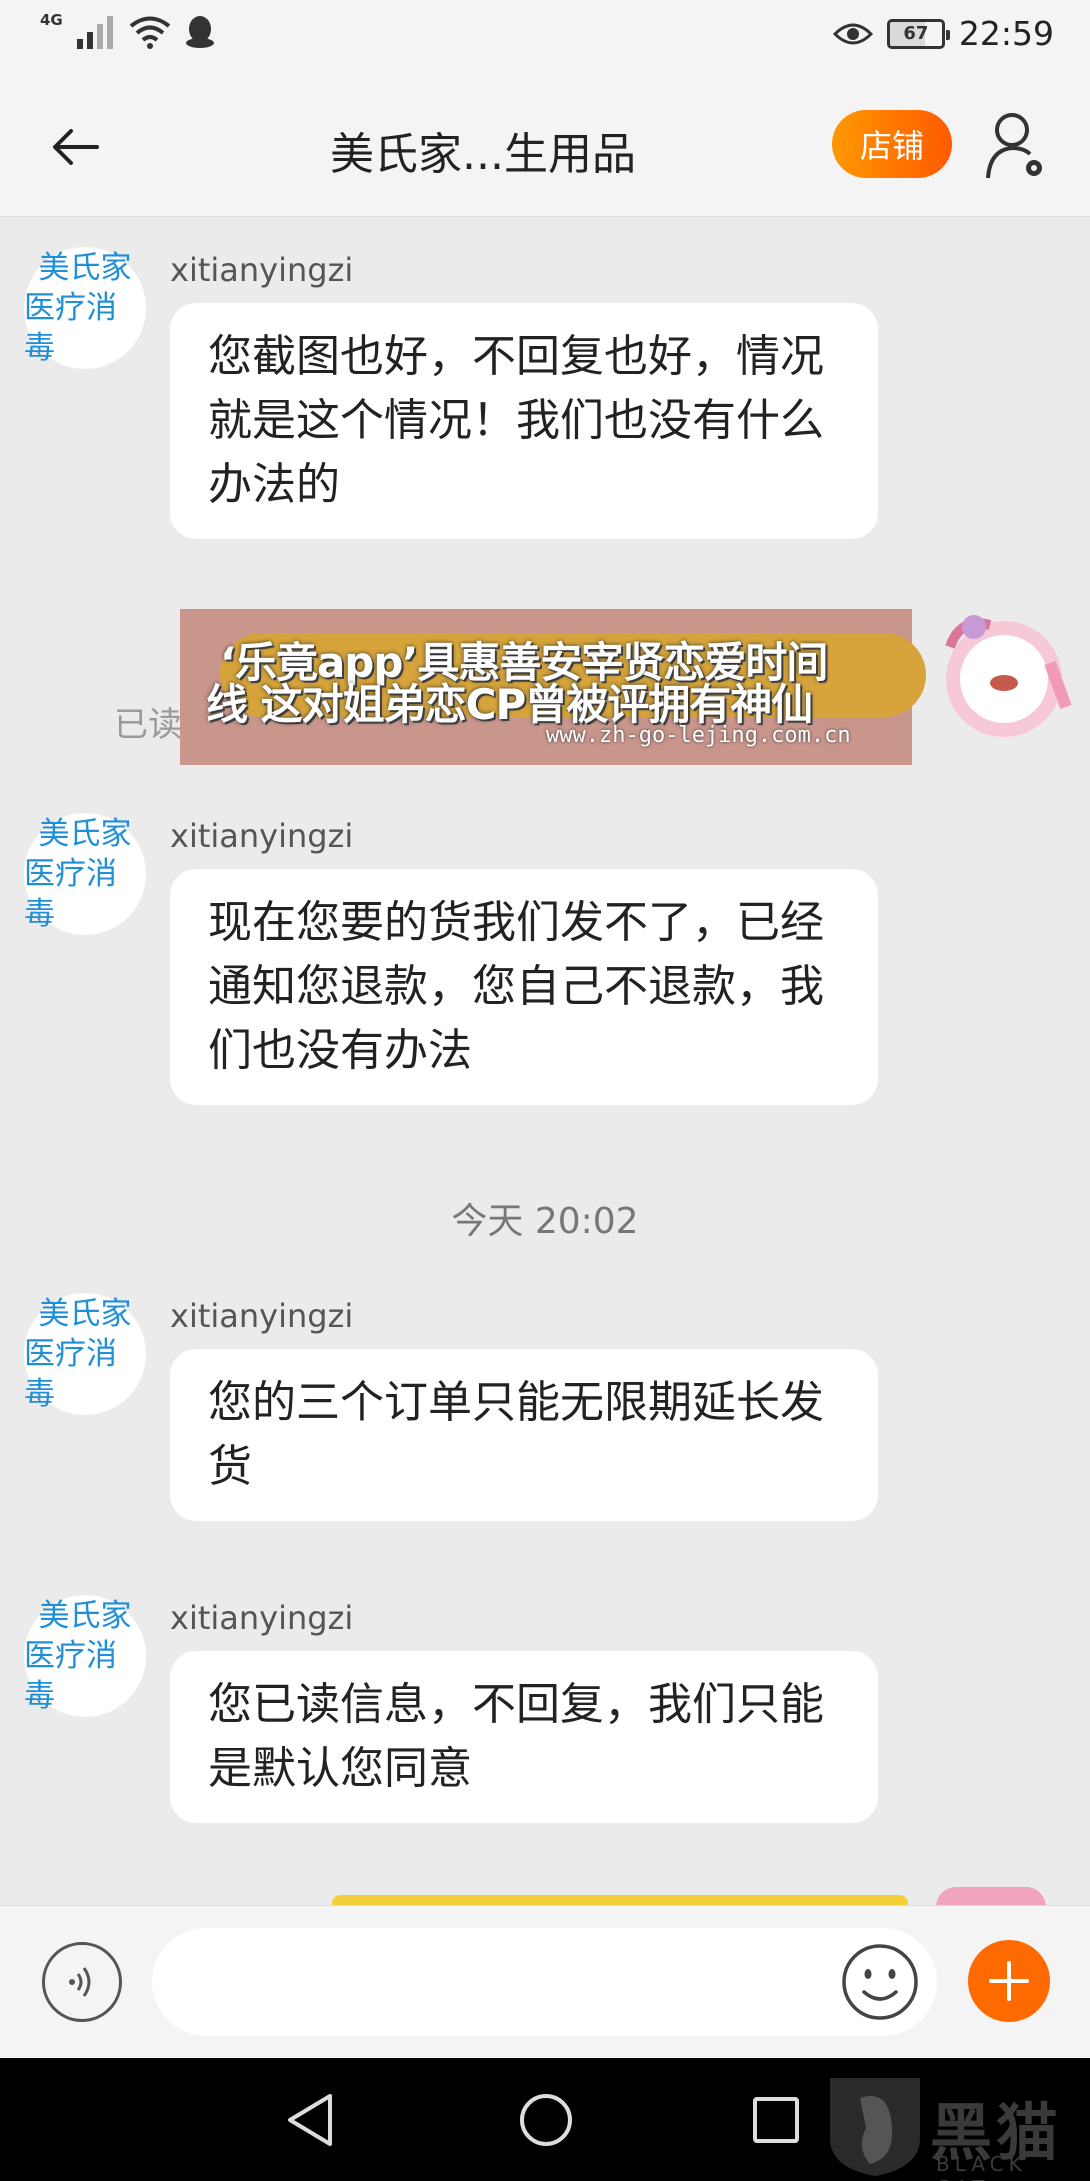 The image size is (1090, 2181). I want to click on message-input, so click(544, 1982).